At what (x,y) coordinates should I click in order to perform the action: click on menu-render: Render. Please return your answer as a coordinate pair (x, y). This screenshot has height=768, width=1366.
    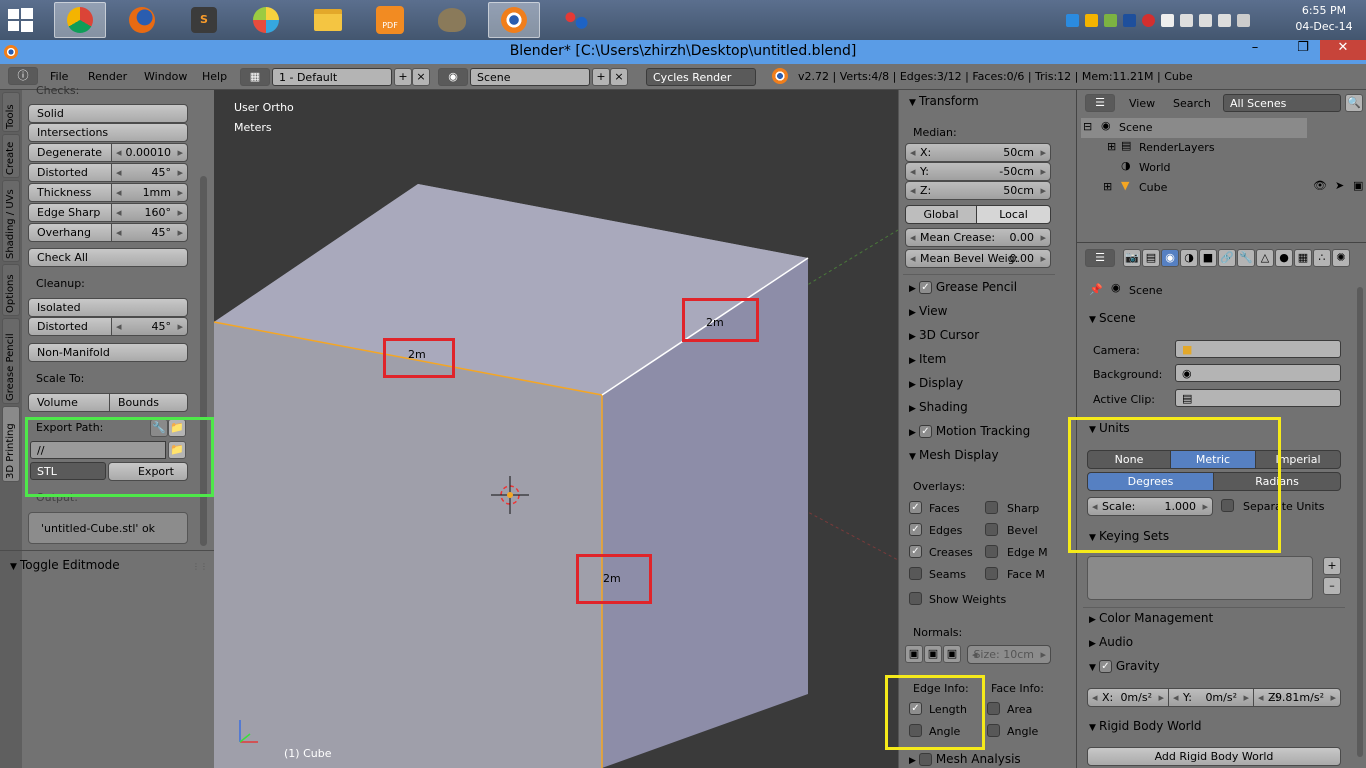
    Looking at the image, I should click on (107, 76).